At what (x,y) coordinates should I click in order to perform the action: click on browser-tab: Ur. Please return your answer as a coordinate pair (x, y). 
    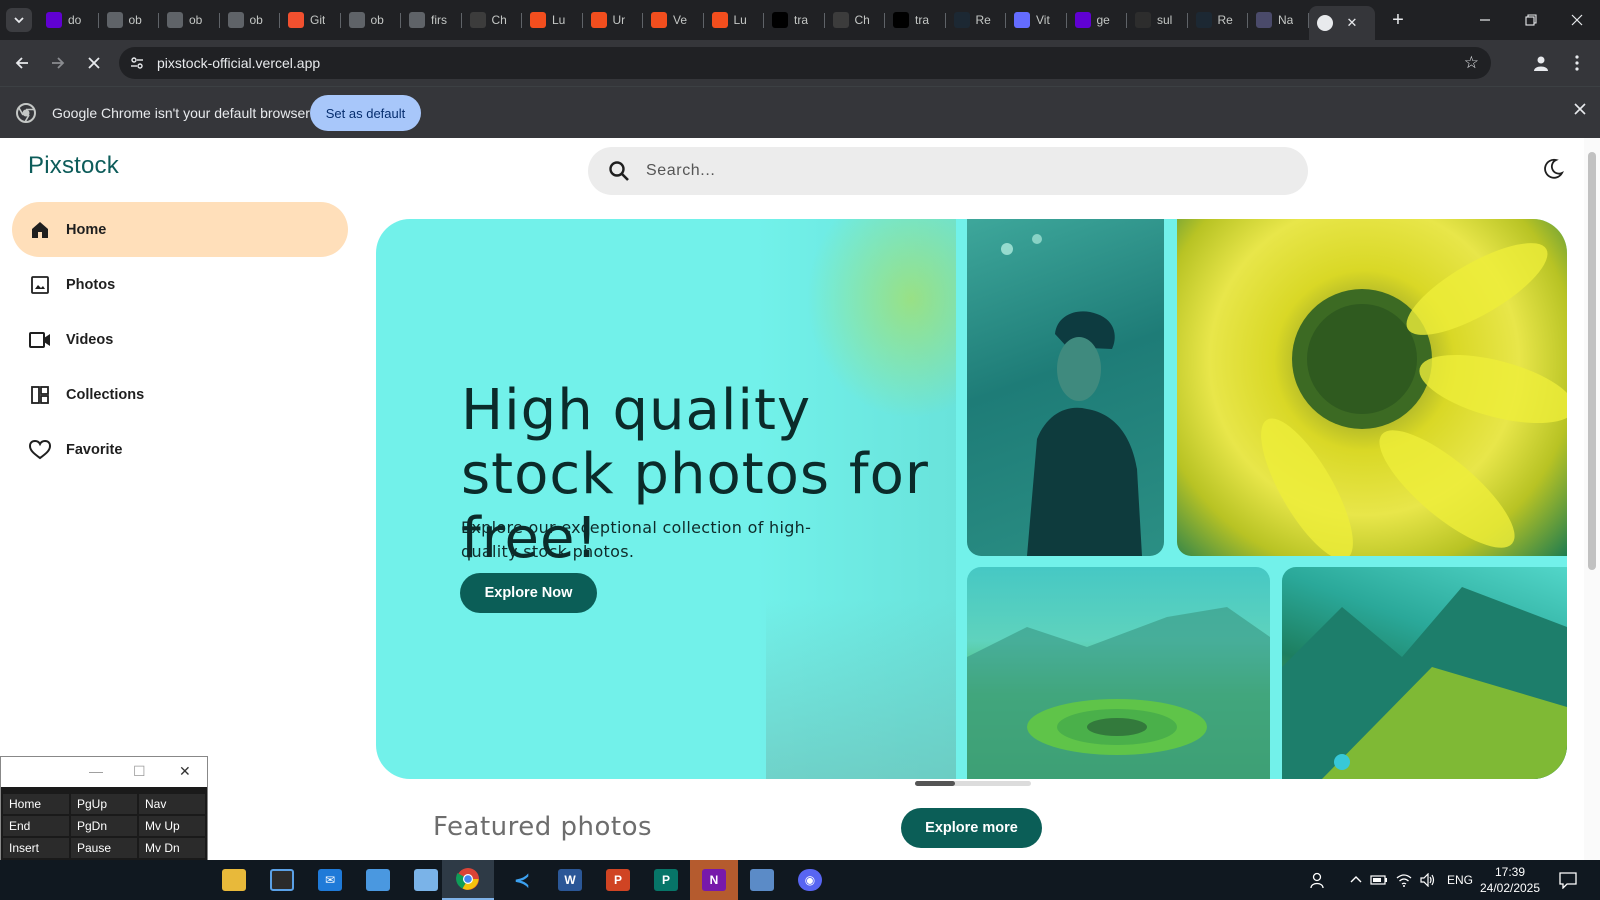
    Looking at the image, I should click on (613, 20).